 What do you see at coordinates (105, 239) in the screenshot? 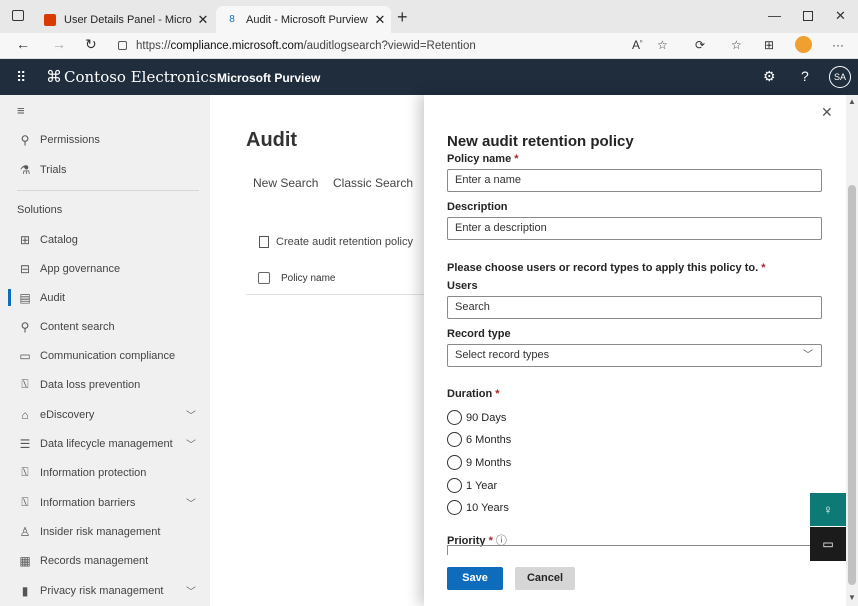
I see `nav-item-catalog: ⊞ Catalog` at bounding box center [105, 239].